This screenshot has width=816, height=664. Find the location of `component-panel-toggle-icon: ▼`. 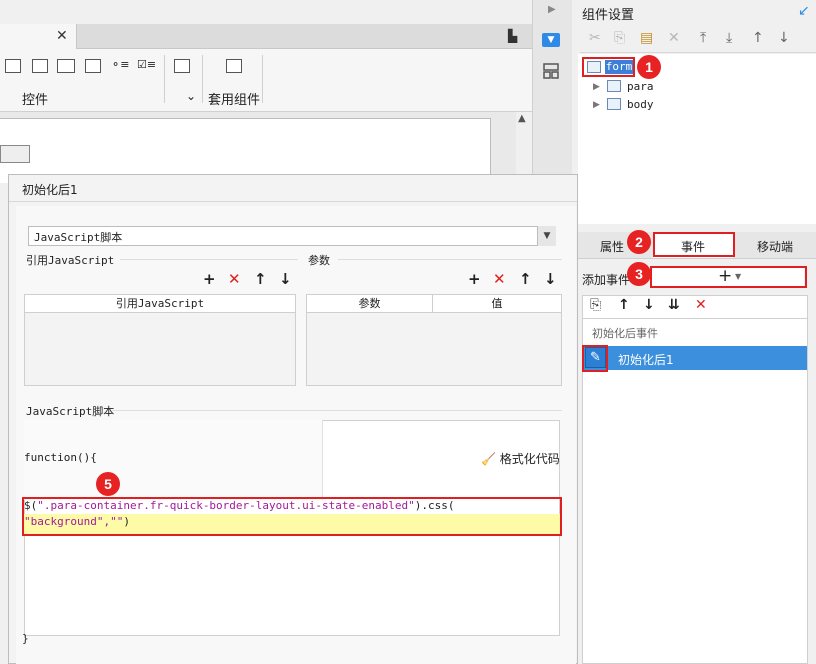

component-panel-toggle-icon: ▼ is located at coordinates (551, 40).